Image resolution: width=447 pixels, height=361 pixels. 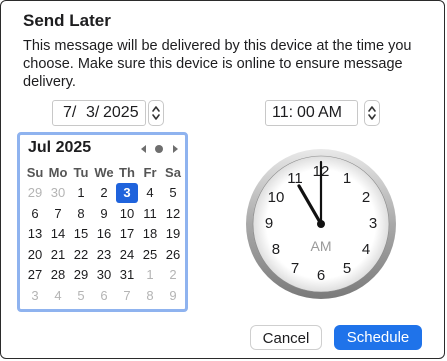 I want to click on calendar-day: 14, so click(x=58, y=234).